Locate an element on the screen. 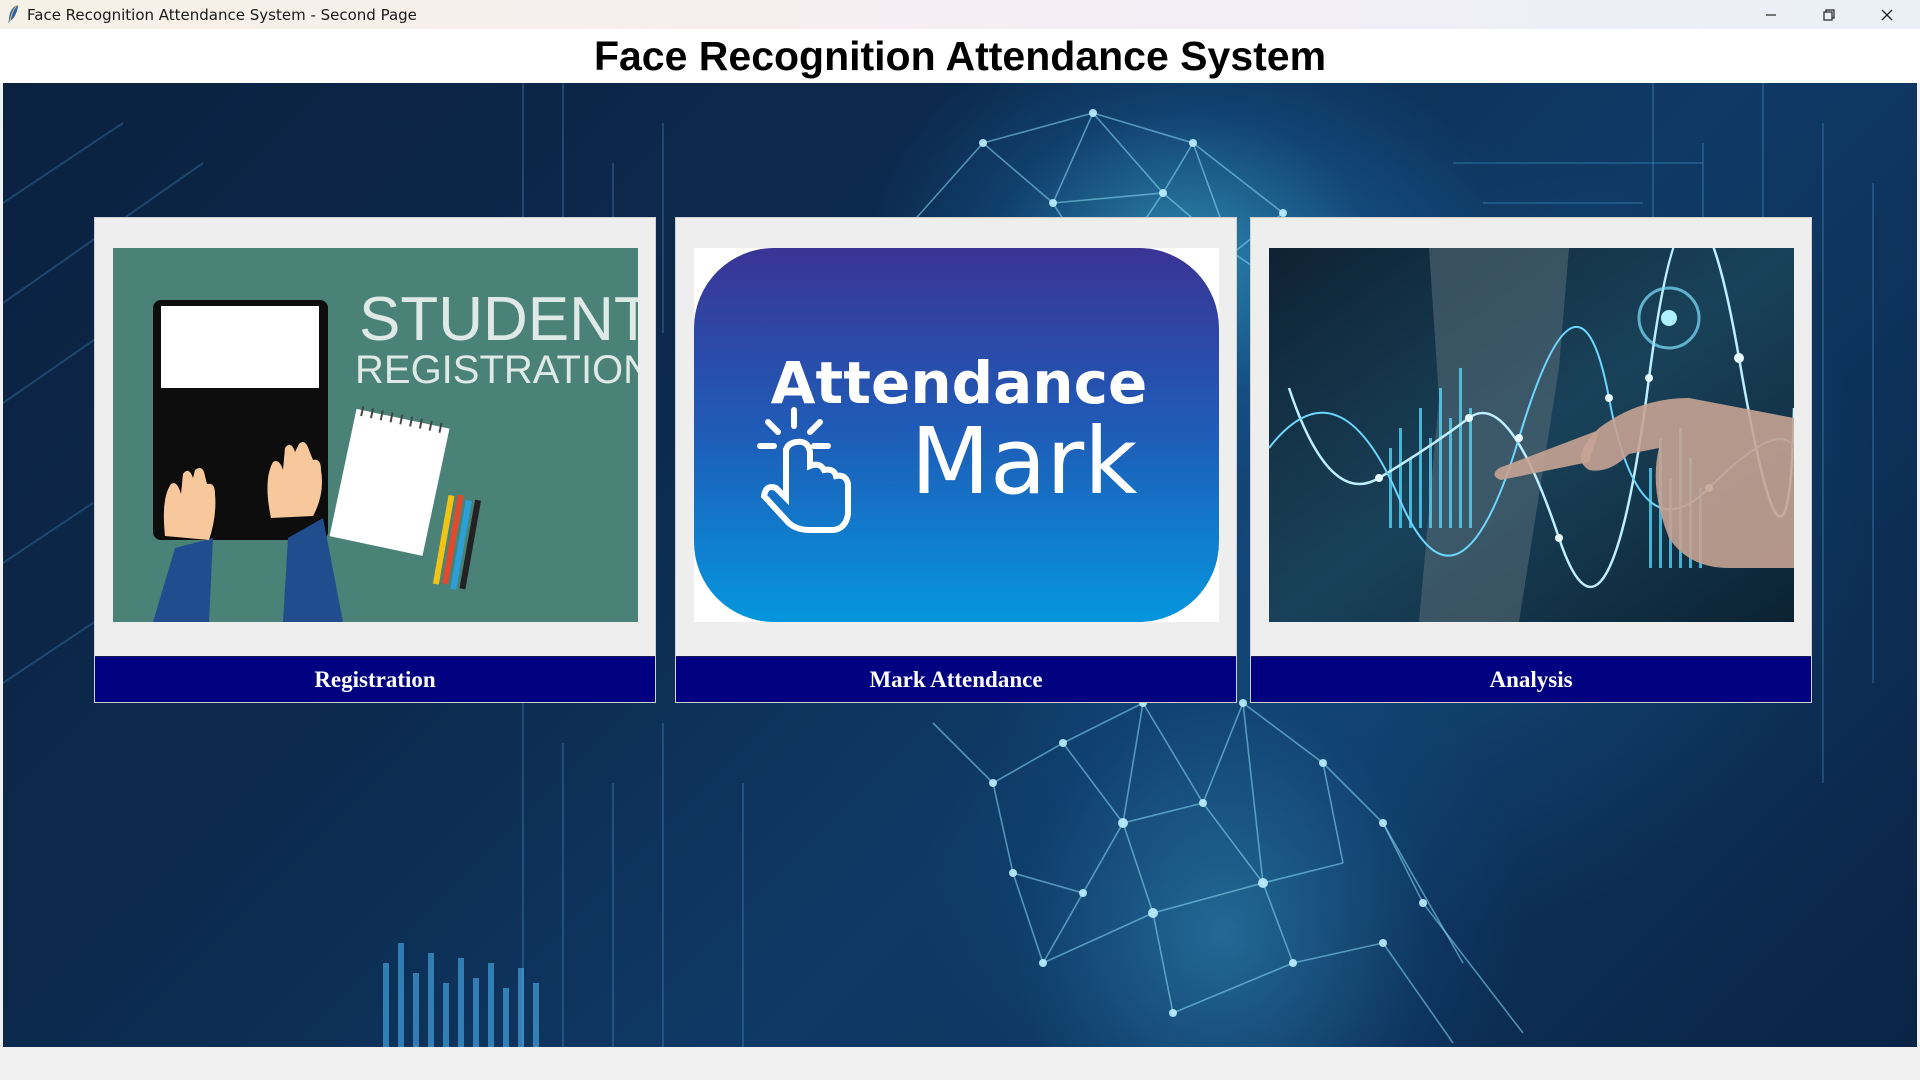 The height and width of the screenshot is (1080, 1920). registration-card: STUDENT REGISTRATION Registration is located at coordinates (375, 460).